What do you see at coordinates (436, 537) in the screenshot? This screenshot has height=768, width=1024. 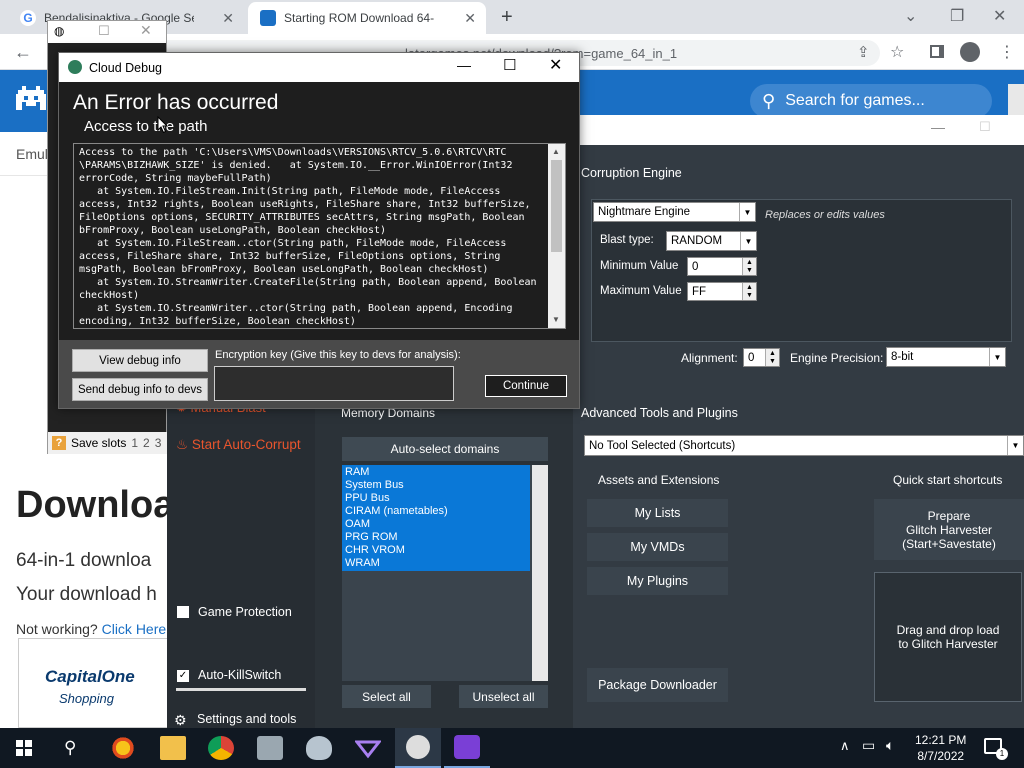 I see `domain-list-item: PRG ROM` at bounding box center [436, 537].